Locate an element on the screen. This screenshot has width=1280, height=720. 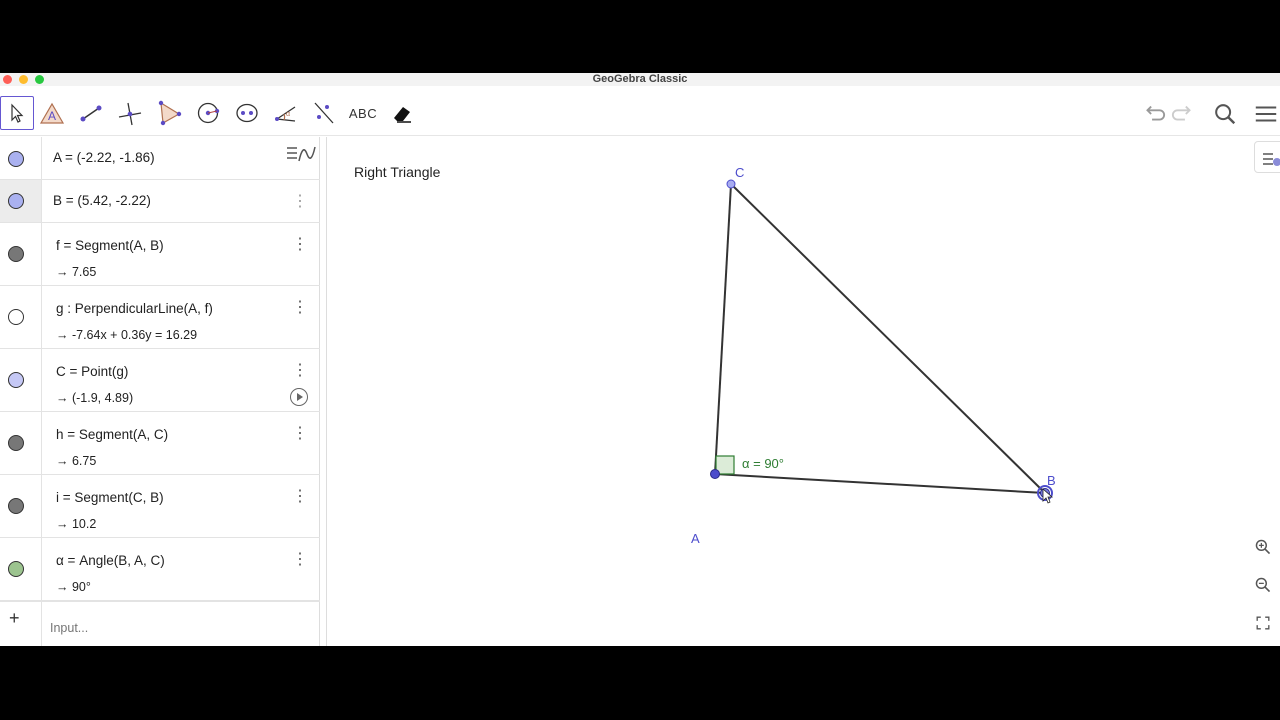
visibility-toggle-alpha is located at coordinates (16, 569).